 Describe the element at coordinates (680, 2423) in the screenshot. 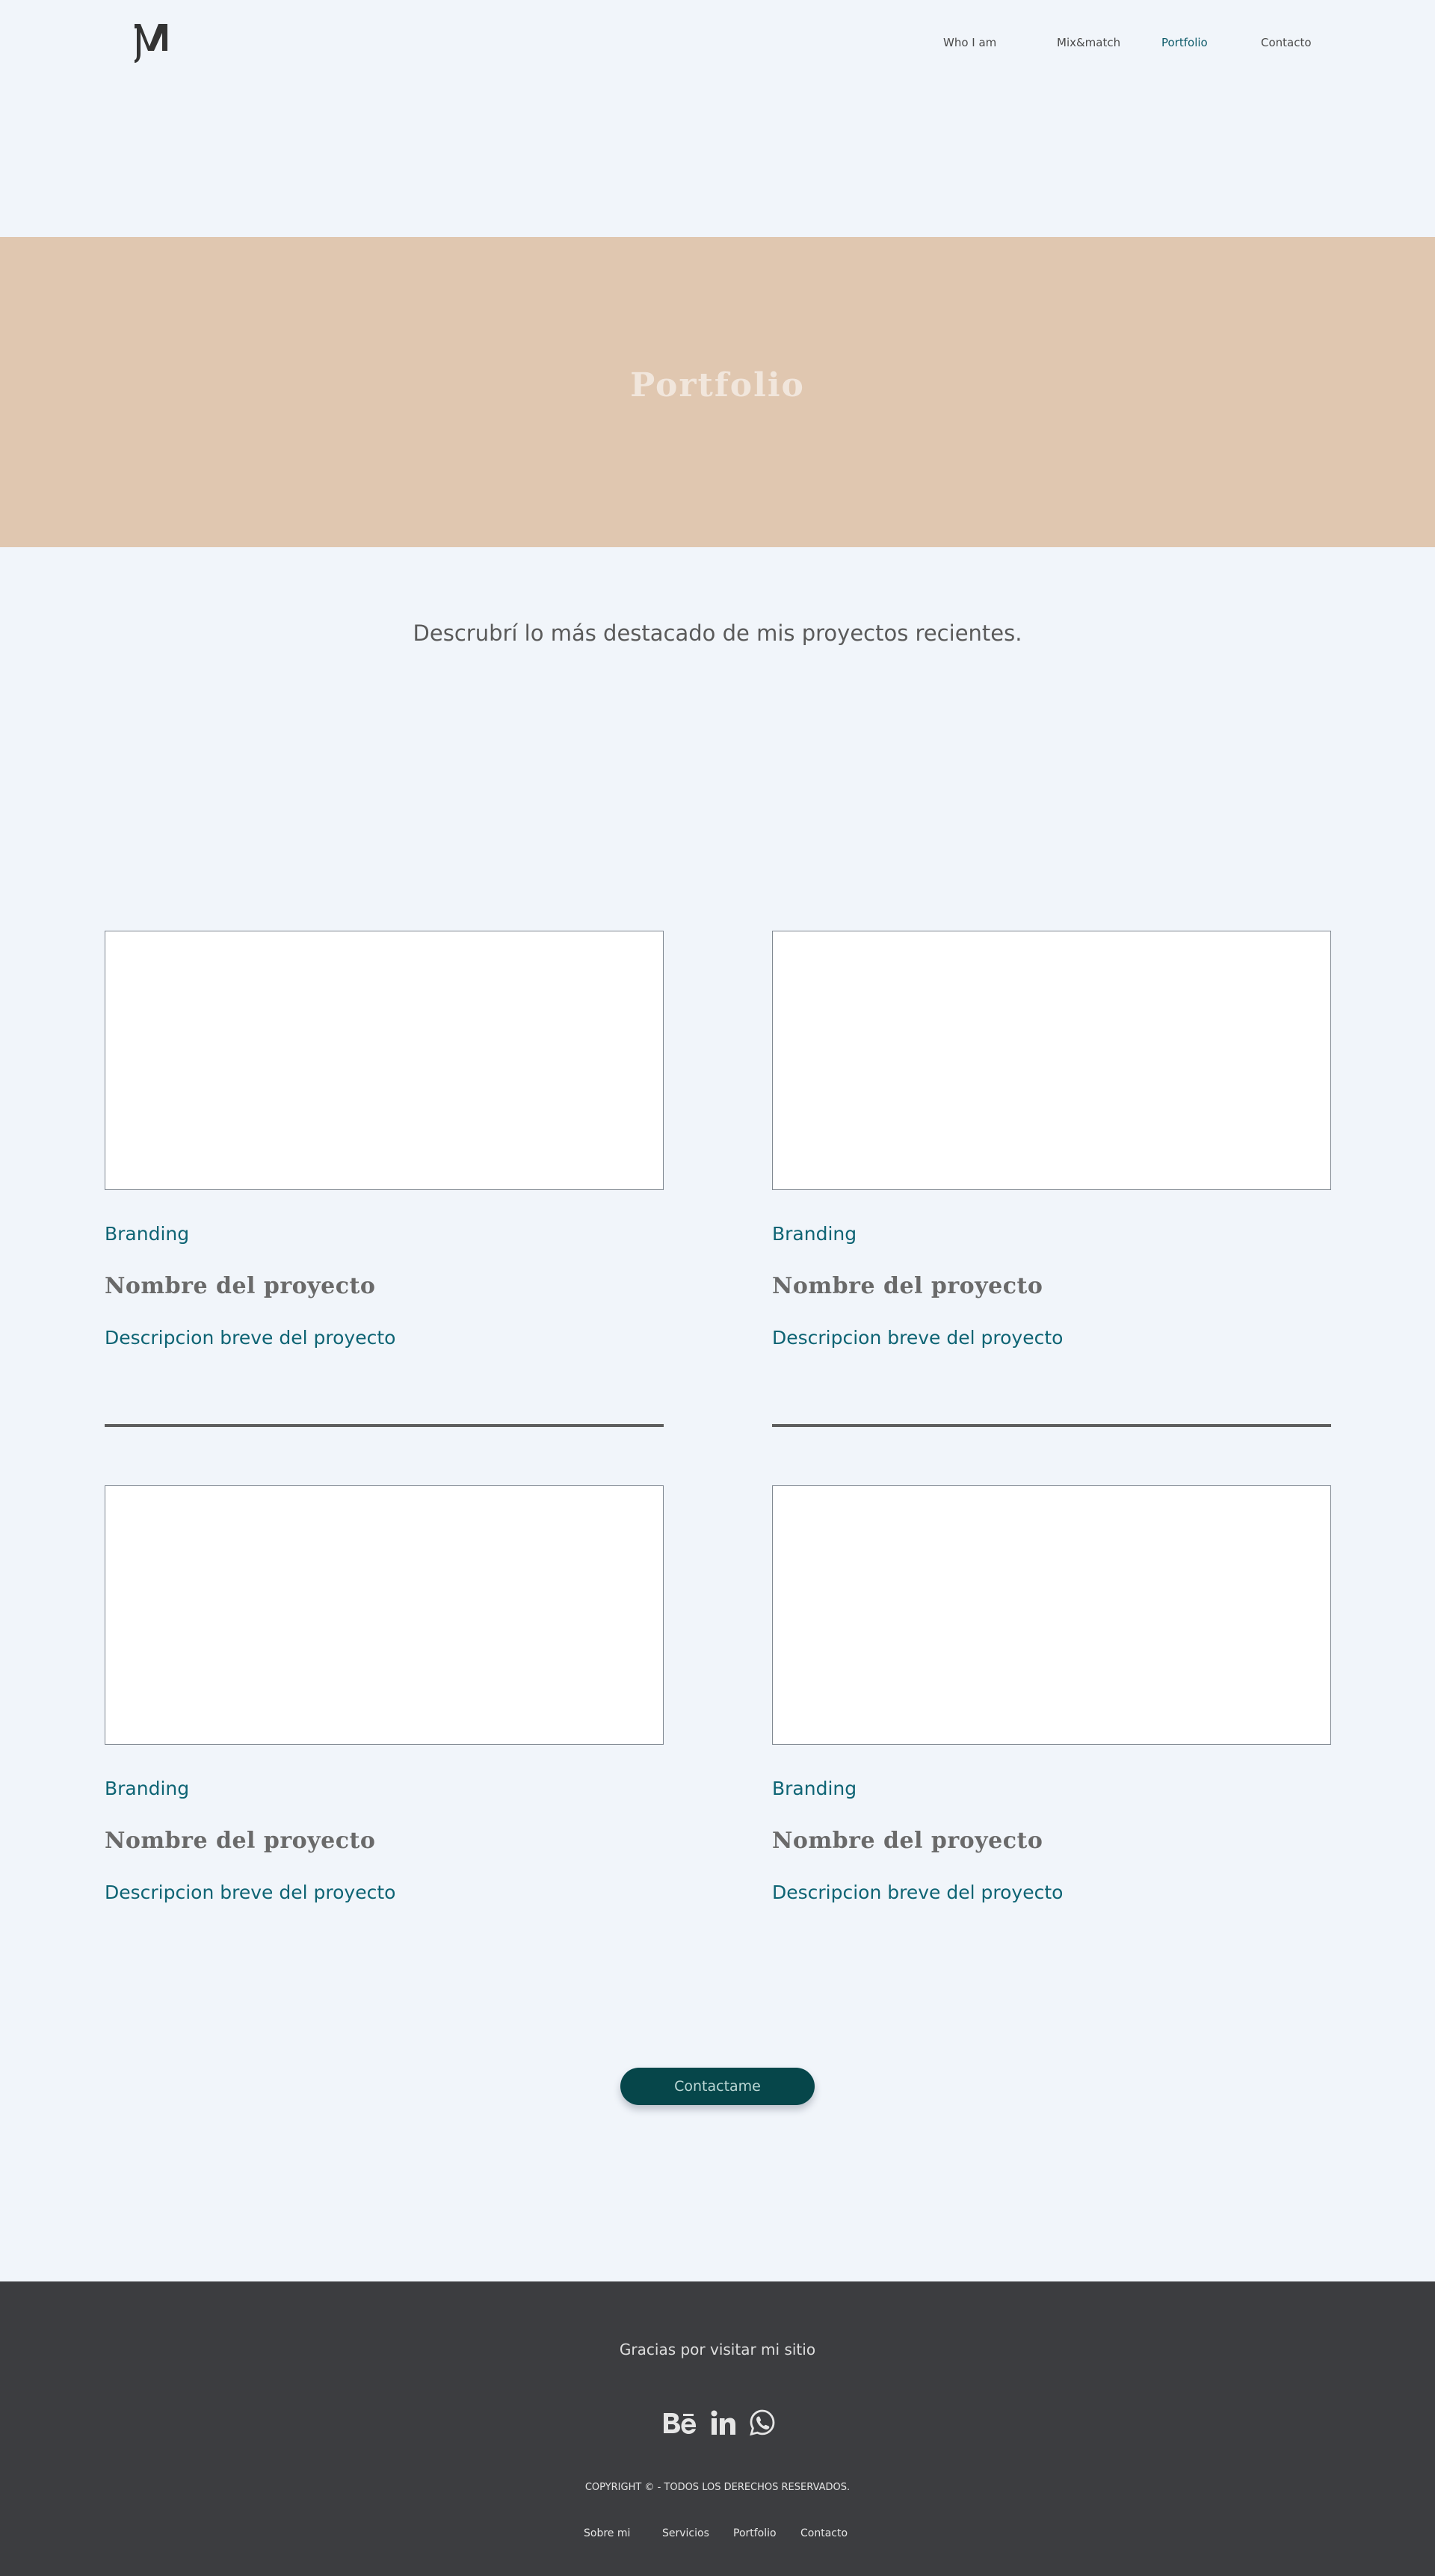

I see `behance-icon` at that location.